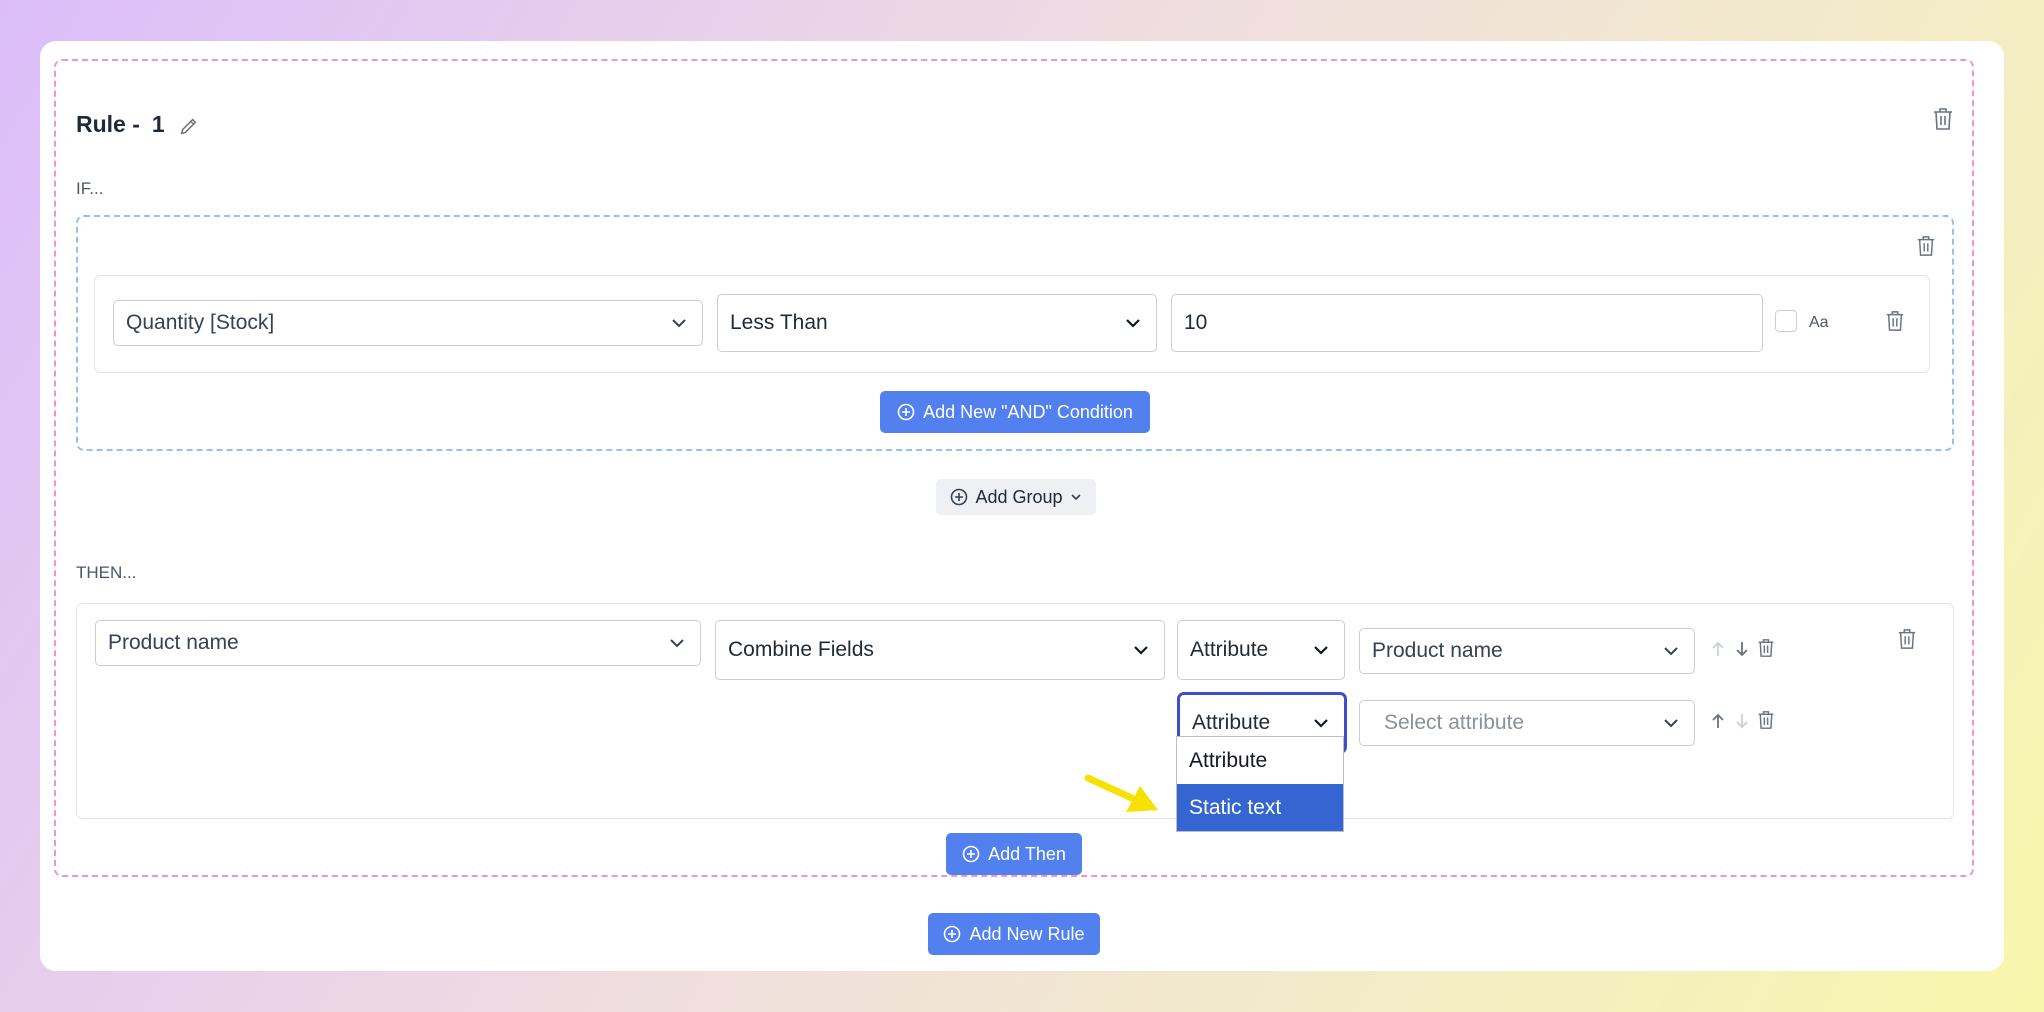  Describe the element at coordinates (1260, 760) in the screenshot. I see `dropdown-option-attribute: Attribute` at that location.